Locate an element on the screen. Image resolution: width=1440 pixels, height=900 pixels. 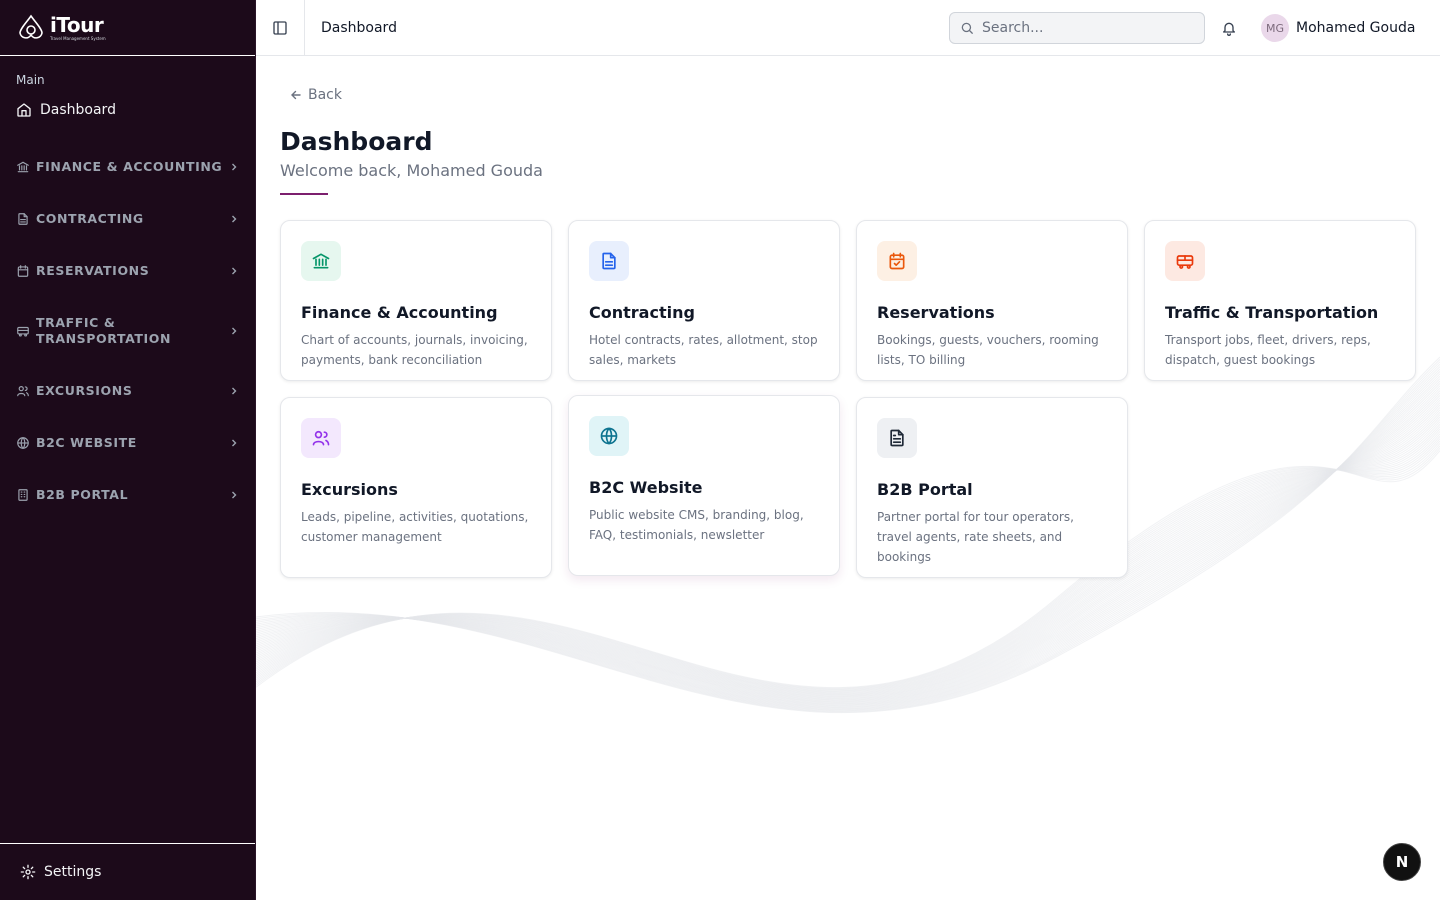
sidebar-item-label: Dashboard is located at coordinates (78, 110).